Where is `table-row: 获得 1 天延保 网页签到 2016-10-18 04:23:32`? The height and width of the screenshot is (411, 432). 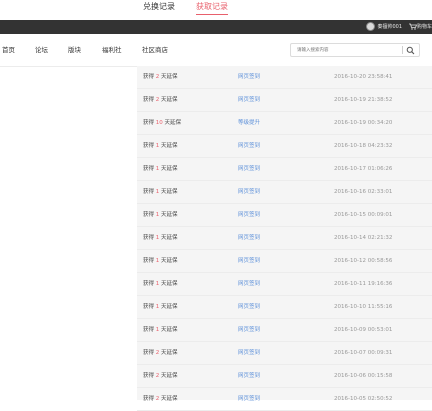 table-row: 获得 1 天延保 网页签到 2016-10-18 04:23:32 is located at coordinates (284, 146).